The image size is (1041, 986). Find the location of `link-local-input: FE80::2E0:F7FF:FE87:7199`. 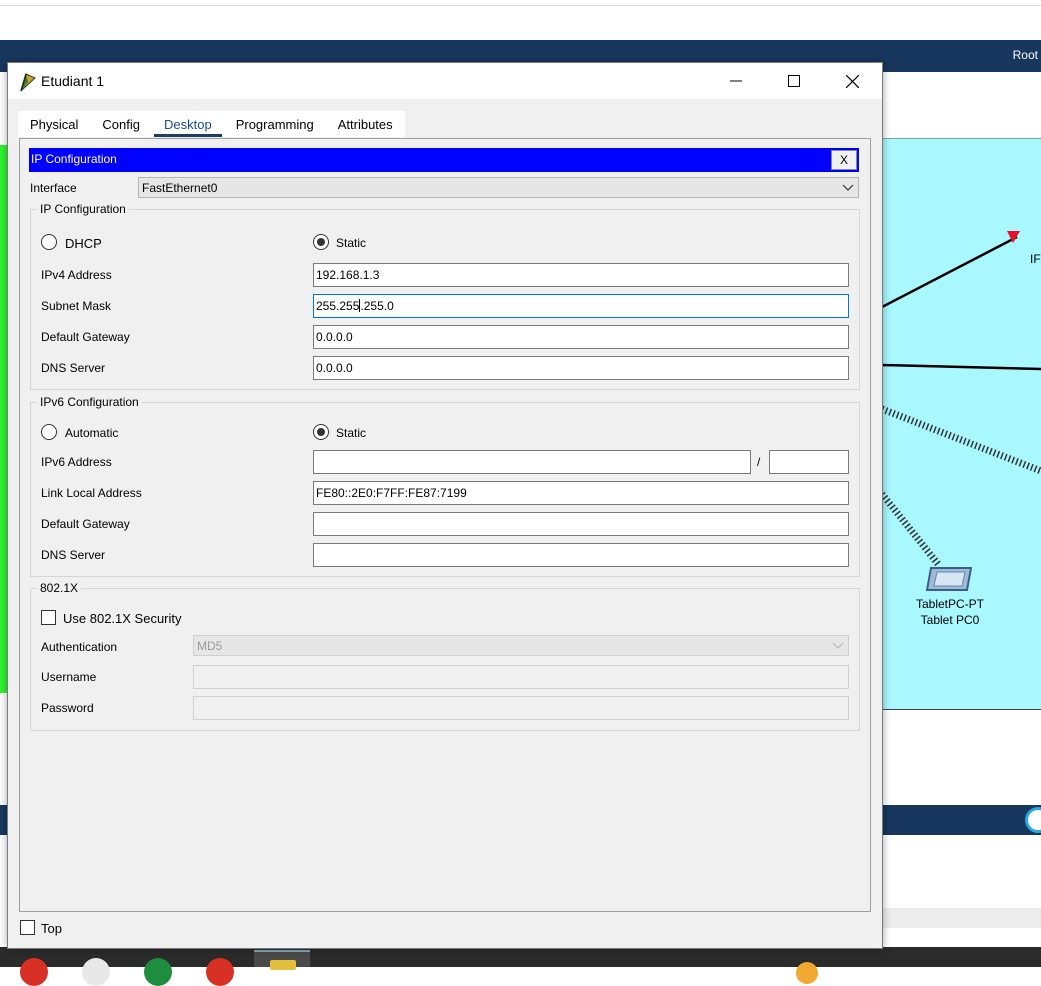

link-local-input: FE80::2E0:F7FF:FE87:7199 is located at coordinates (581, 493).